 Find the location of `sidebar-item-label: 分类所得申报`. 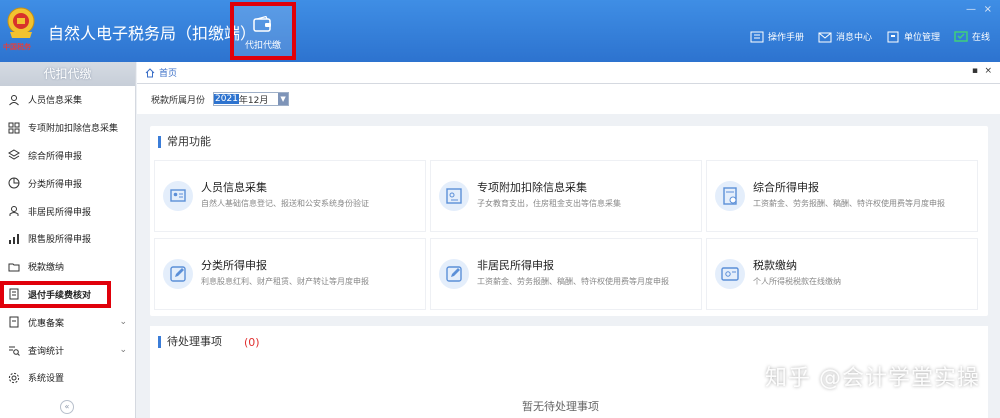

sidebar-item-label: 分类所得申报 is located at coordinates (55, 184).